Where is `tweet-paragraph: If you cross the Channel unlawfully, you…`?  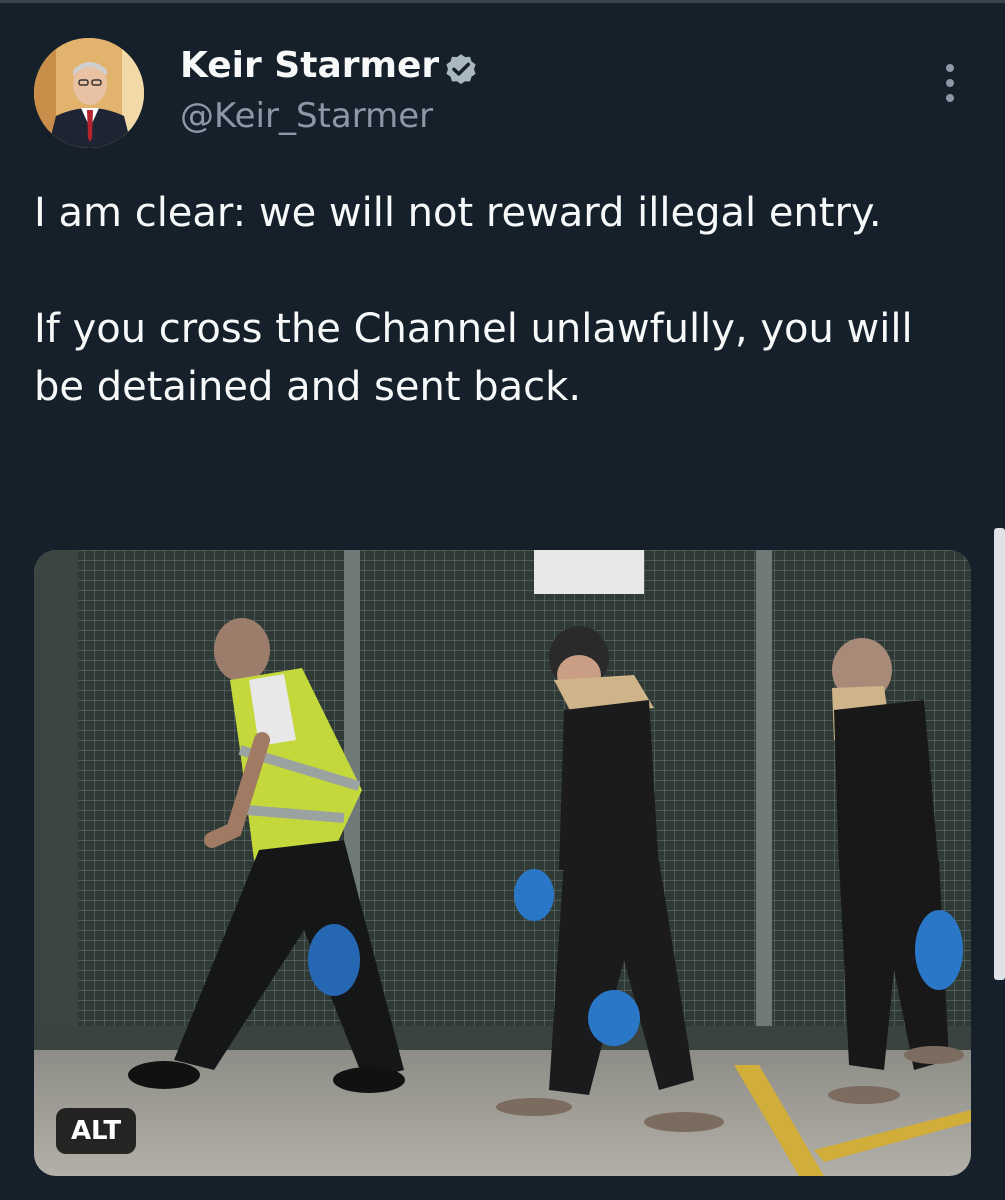 tweet-paragraph: If you cross the Channel unlawfully, you… is located at coordinates (473, 358).